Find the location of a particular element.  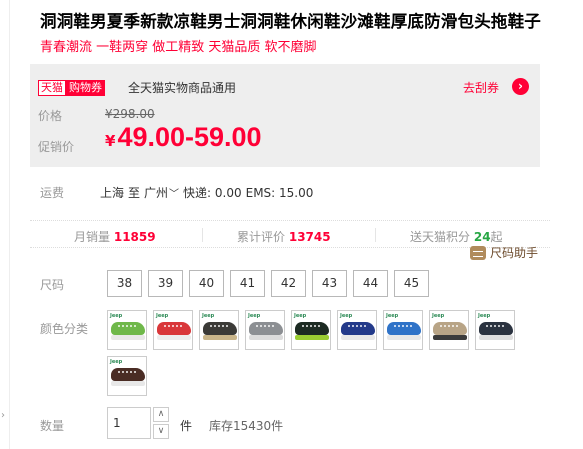

monthly-sales-label: 月销量 is located at coordinates (92, 237).